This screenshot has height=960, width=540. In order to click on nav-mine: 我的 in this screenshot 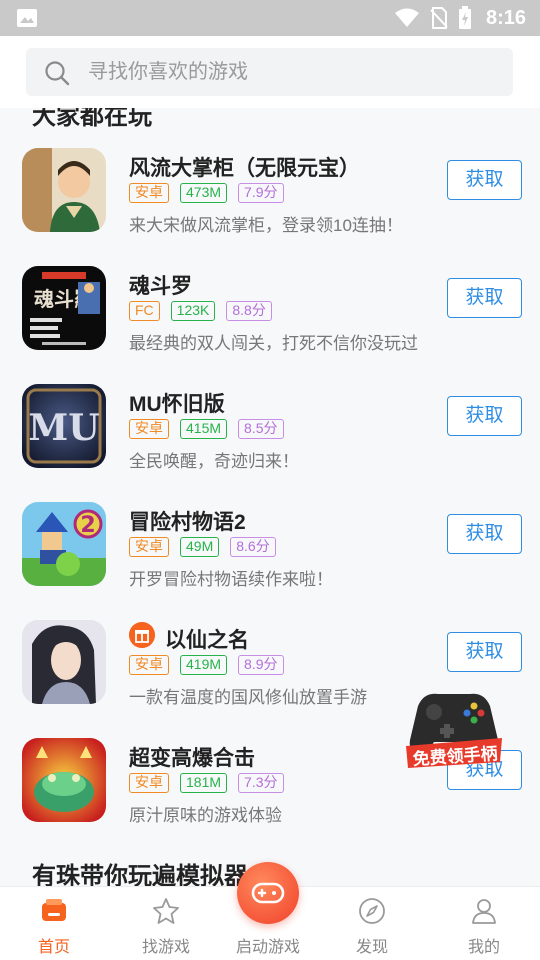, I will do `click(484, 923)`.